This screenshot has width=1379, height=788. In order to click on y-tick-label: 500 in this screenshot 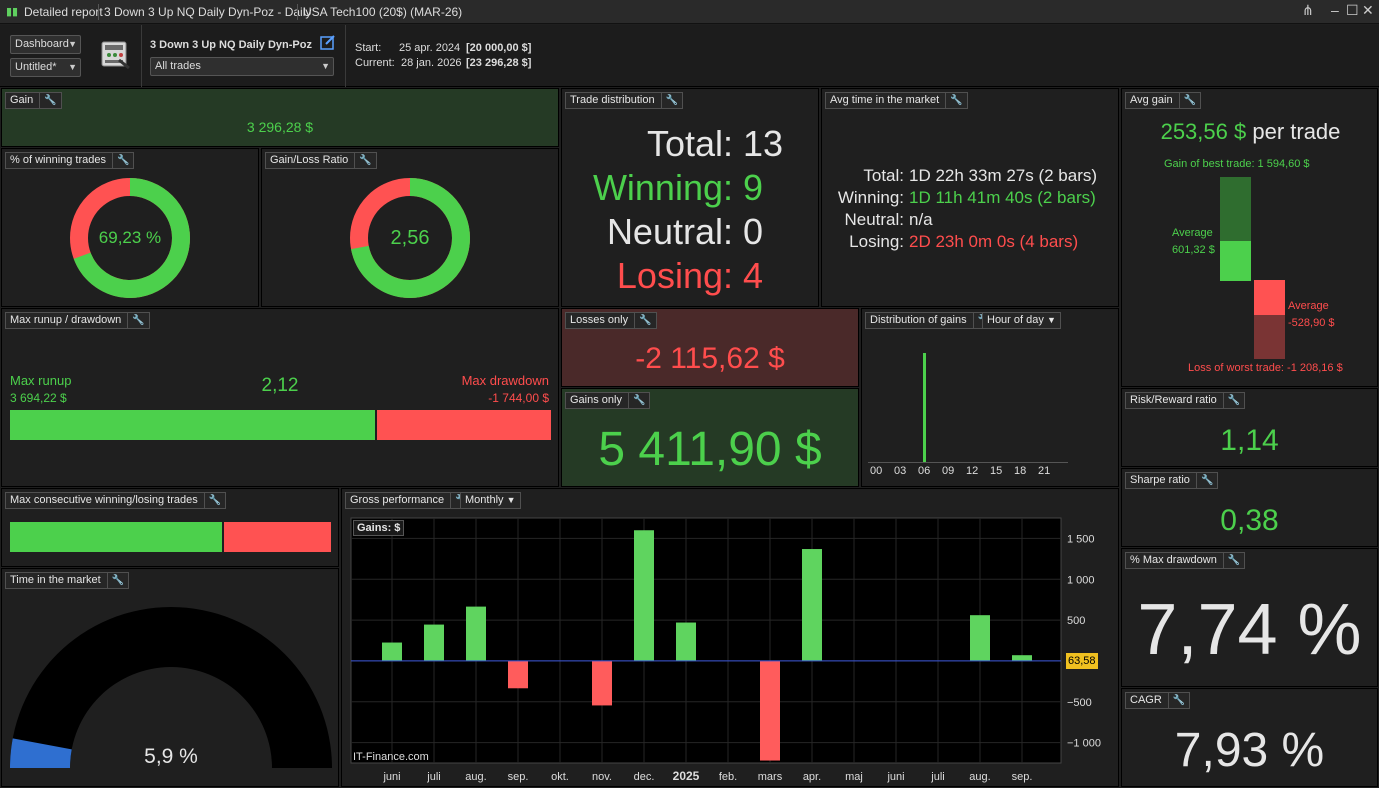, I will do `click(1076, 621)`.